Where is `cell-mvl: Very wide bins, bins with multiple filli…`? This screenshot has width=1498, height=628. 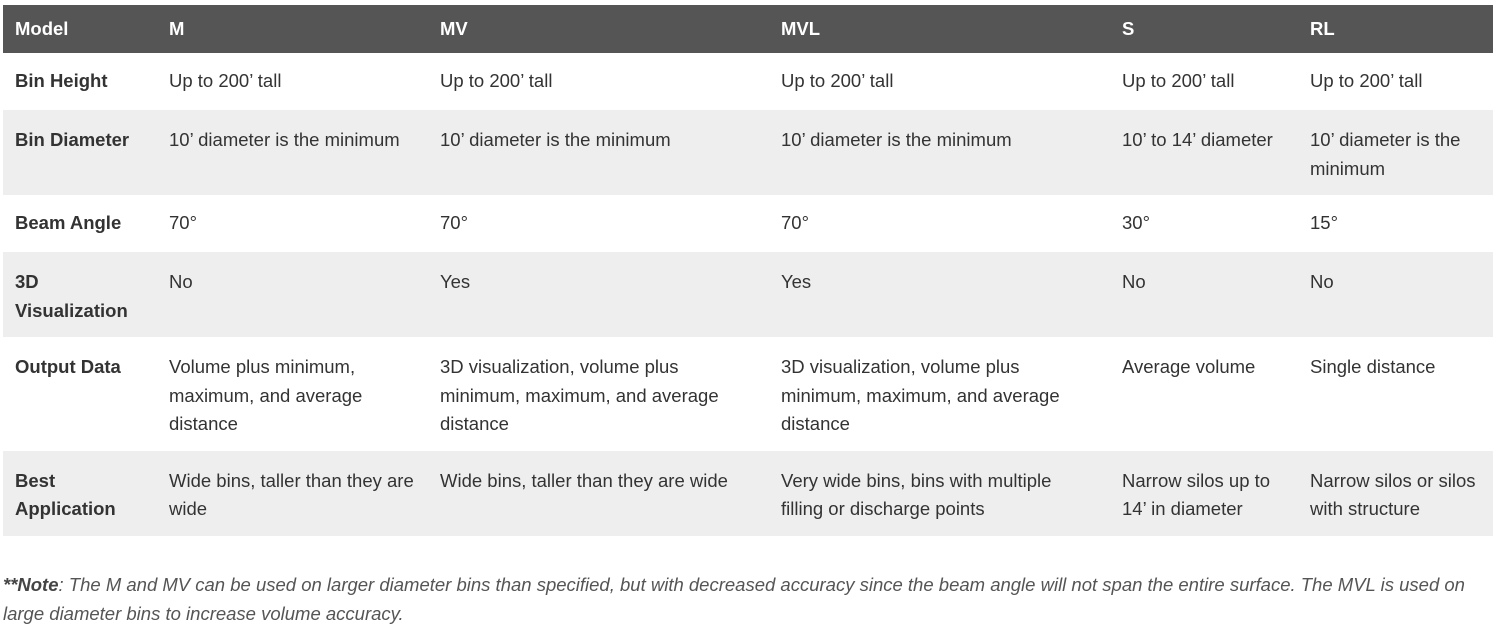 cell-mvl: Very wide bins, bins with multiple filli… is located at coordinates (916, 494).